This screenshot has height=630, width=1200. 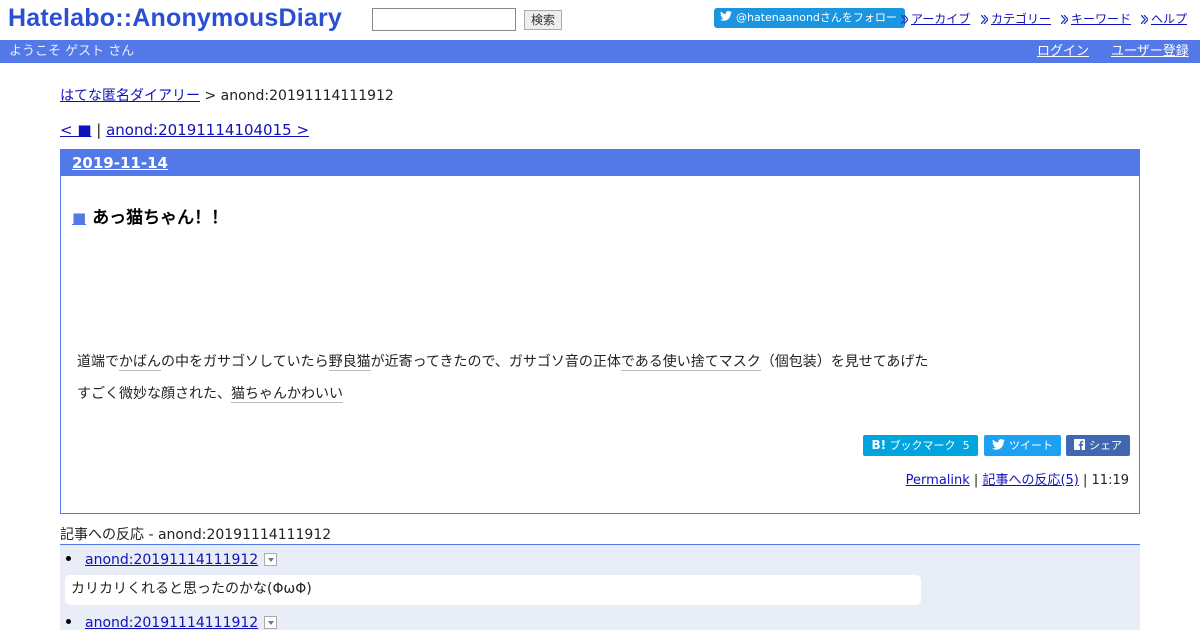 What do you see at coordinates (879, 445) in the screenshot?
I see `hatena-bookmark-icon: B!` at bounding box center [879, 445].